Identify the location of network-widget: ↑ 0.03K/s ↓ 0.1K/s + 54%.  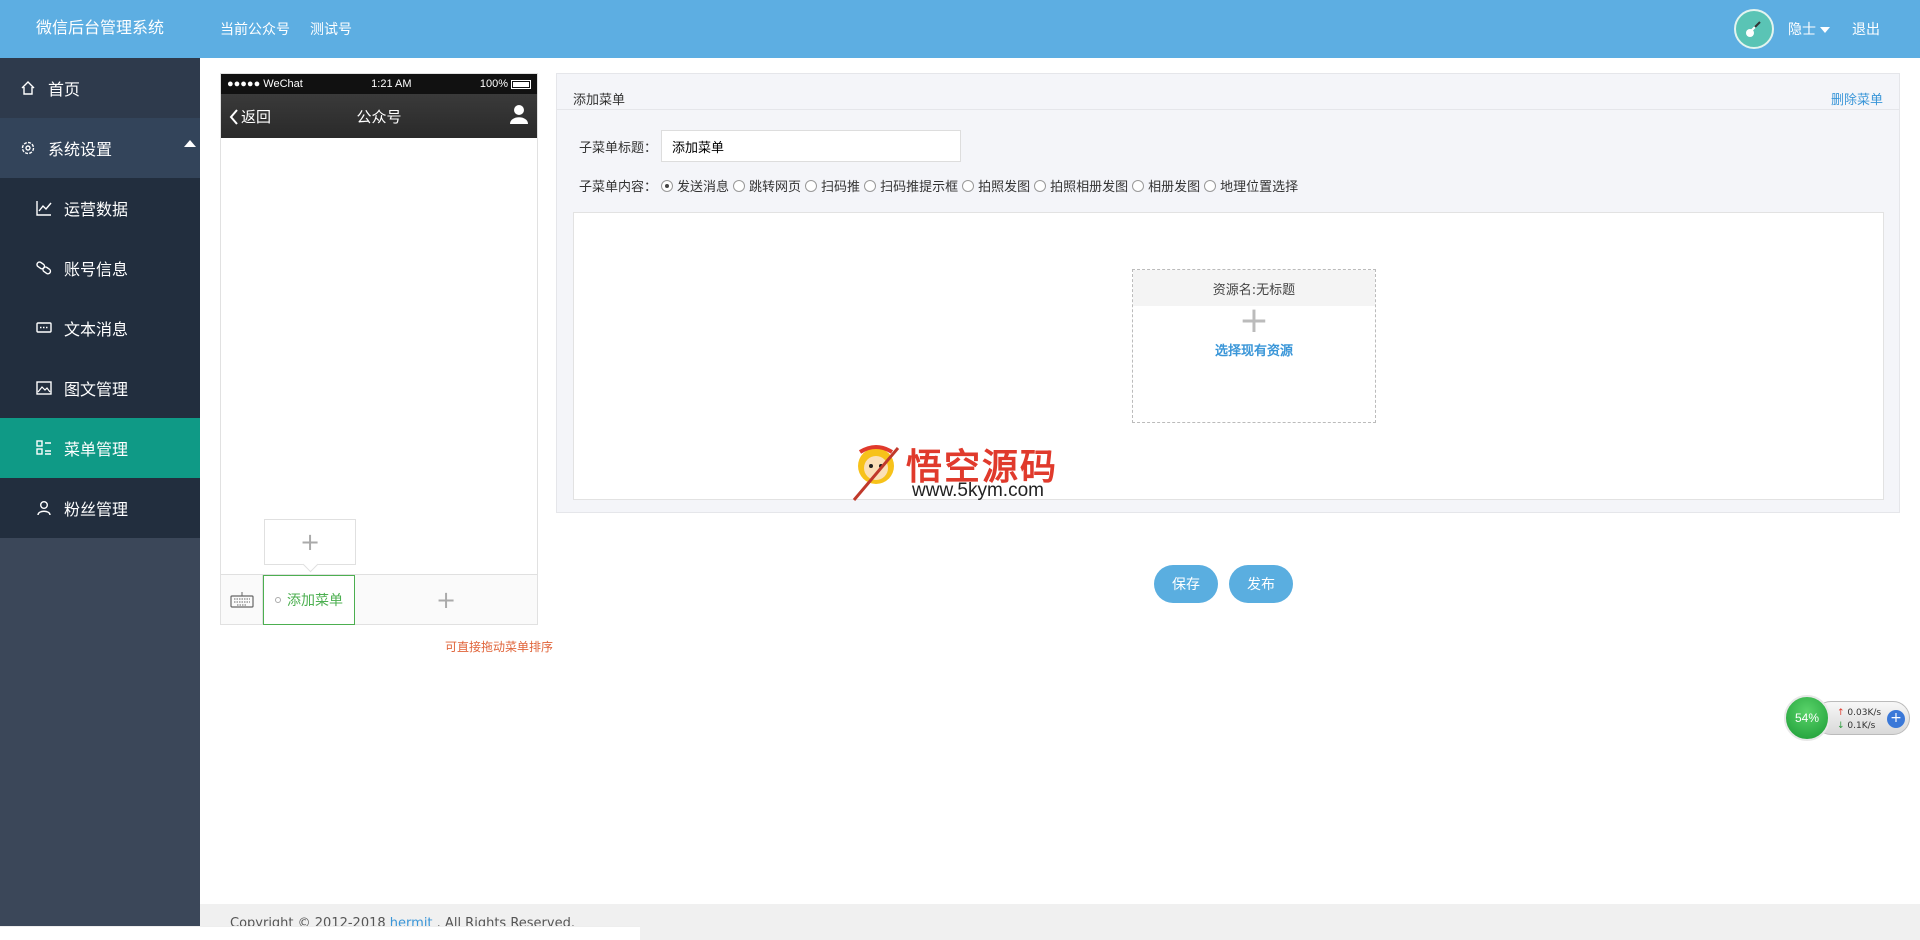
(1847, 718).